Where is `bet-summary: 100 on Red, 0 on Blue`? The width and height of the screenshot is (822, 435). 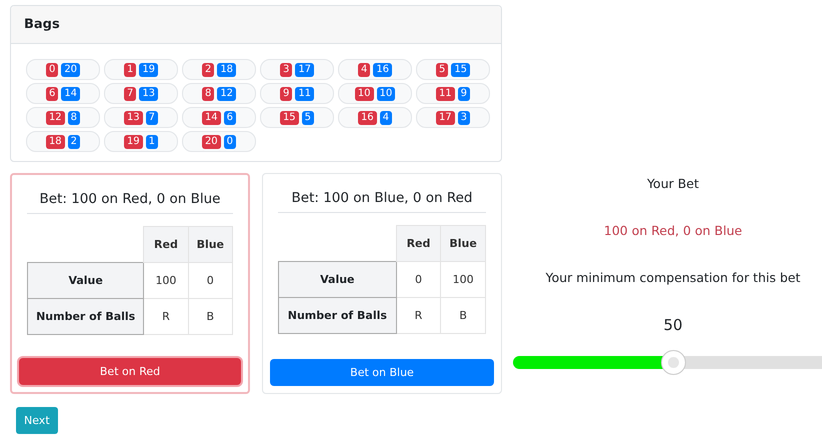 bet-summary: 100 on Red, 0 on Blue is located at coordinates (673, 230).